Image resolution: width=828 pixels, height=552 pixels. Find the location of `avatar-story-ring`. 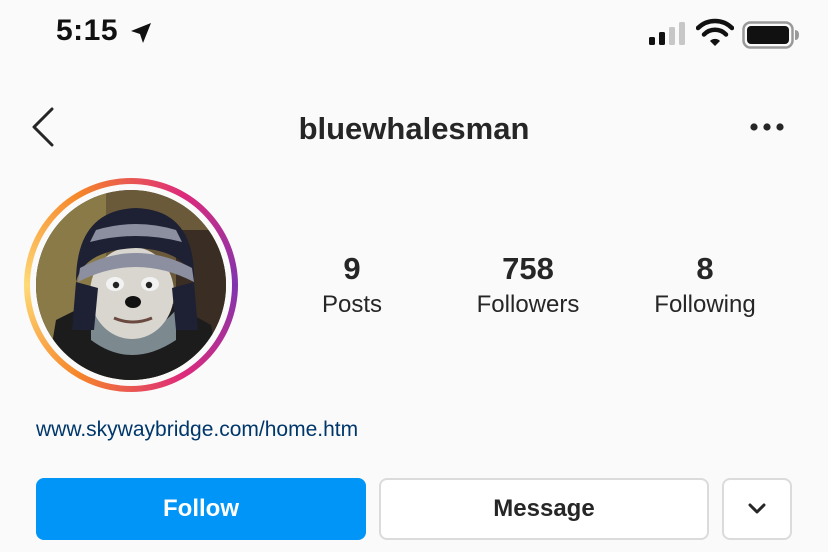

avatar-story-ring is located at coordinates (131, 285).